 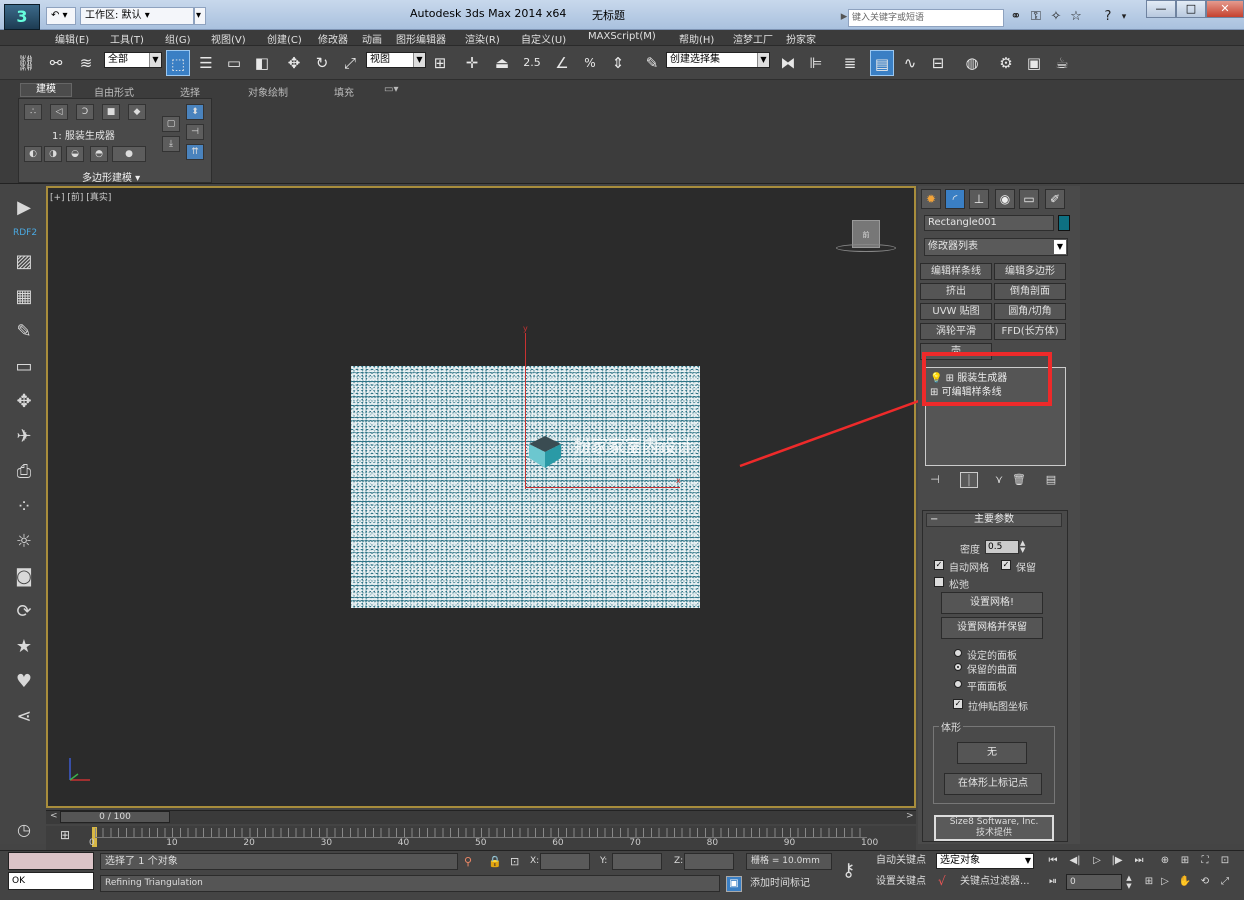 I want to click on transform-mode-icon: ⊡, so click(x=514, y=861).